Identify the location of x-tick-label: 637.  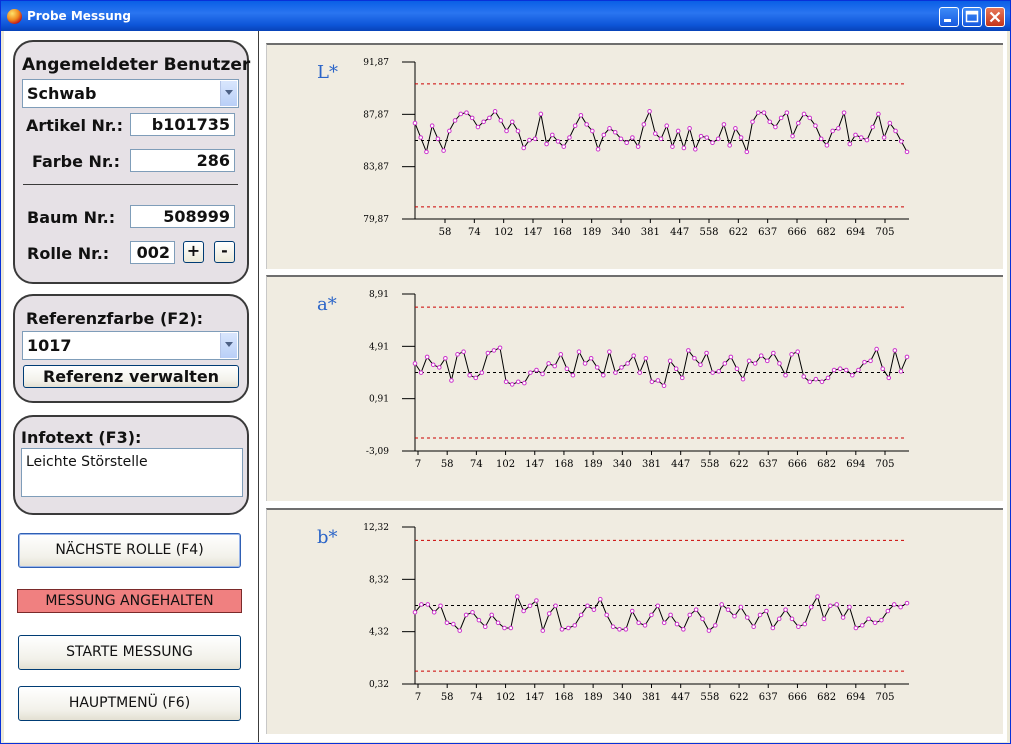
(768, 464).